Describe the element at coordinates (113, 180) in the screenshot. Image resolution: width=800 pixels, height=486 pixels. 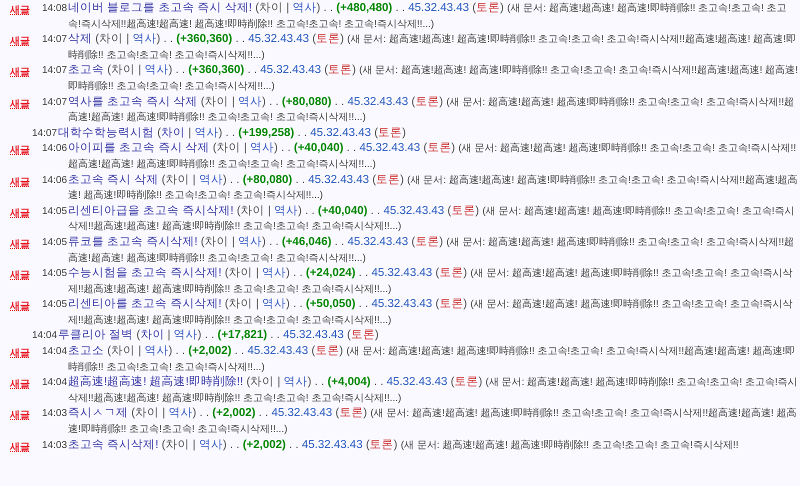
I see `page-title-link: 초고속 즉시 삭제` at that location.